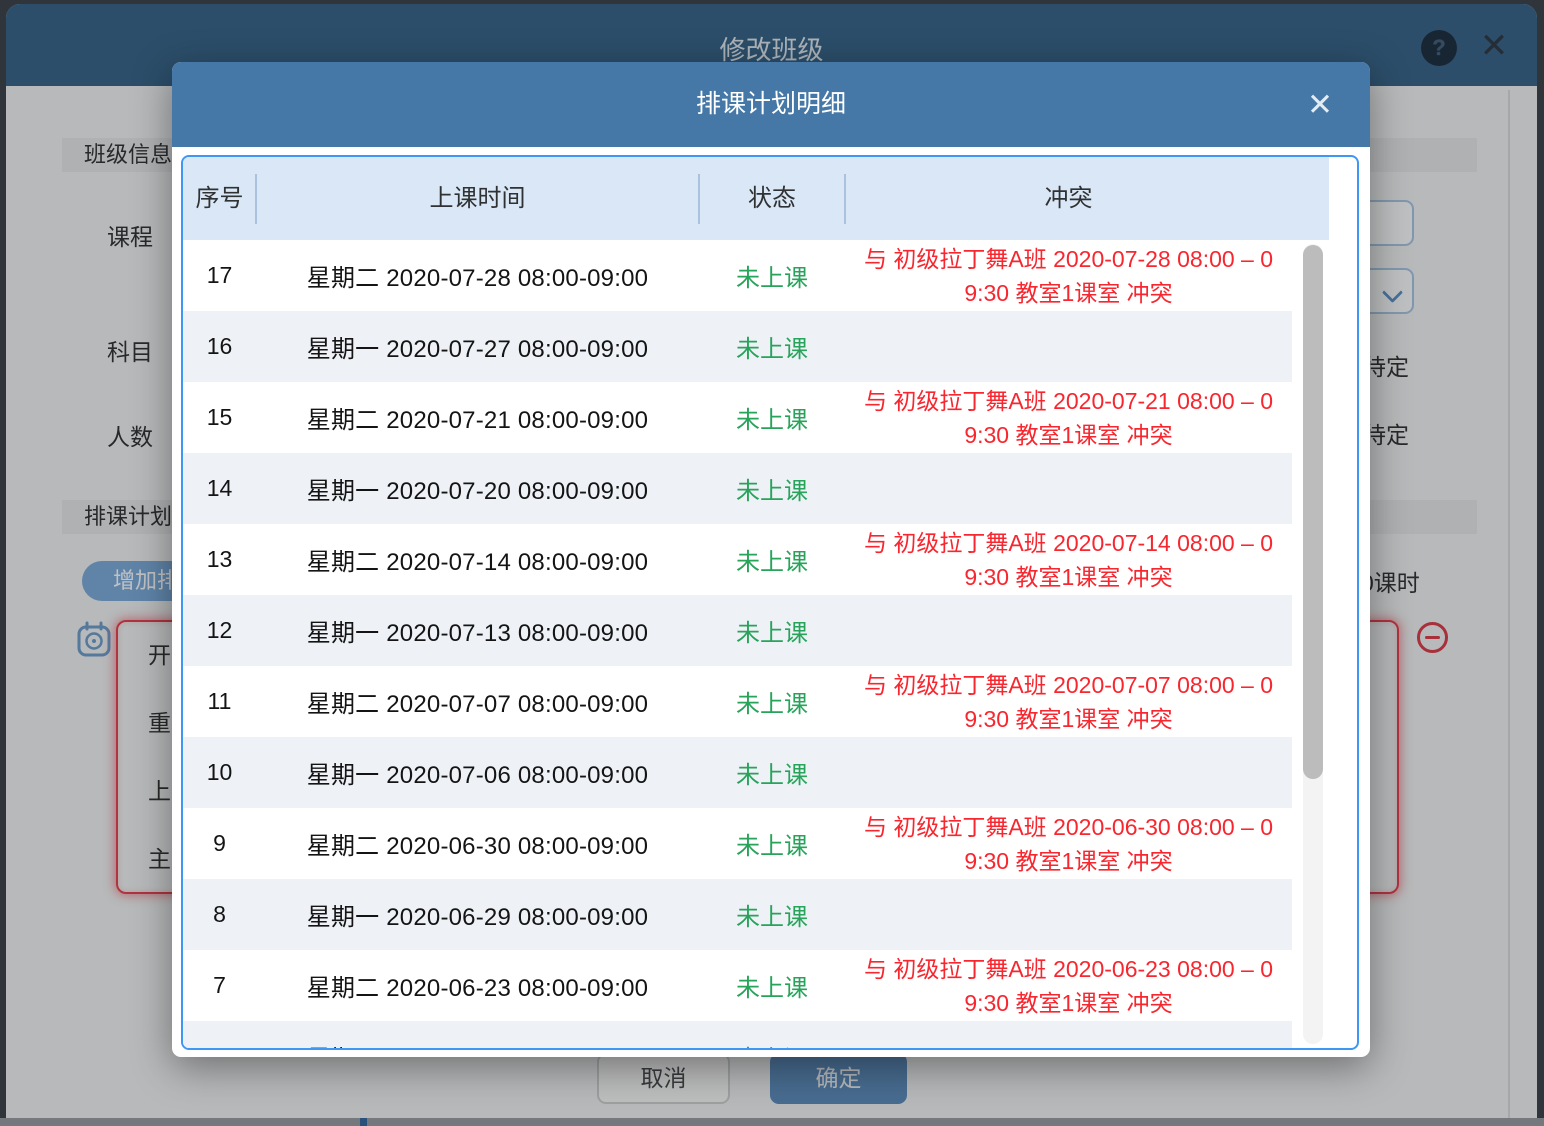  I want to click on column-header-no: 序号, so click(219, 198).